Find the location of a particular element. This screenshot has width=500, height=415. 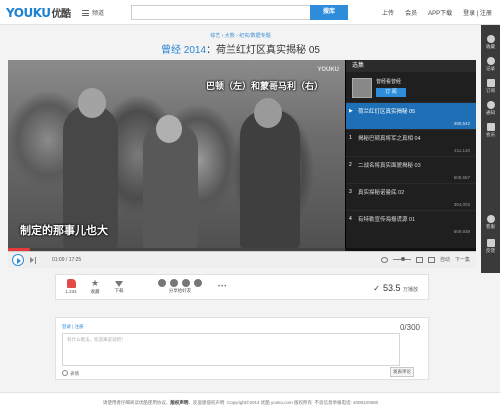

episode-item: 2 二战名将真实面貌揭秘 03 608,657 is located at coordinates (411, 169).